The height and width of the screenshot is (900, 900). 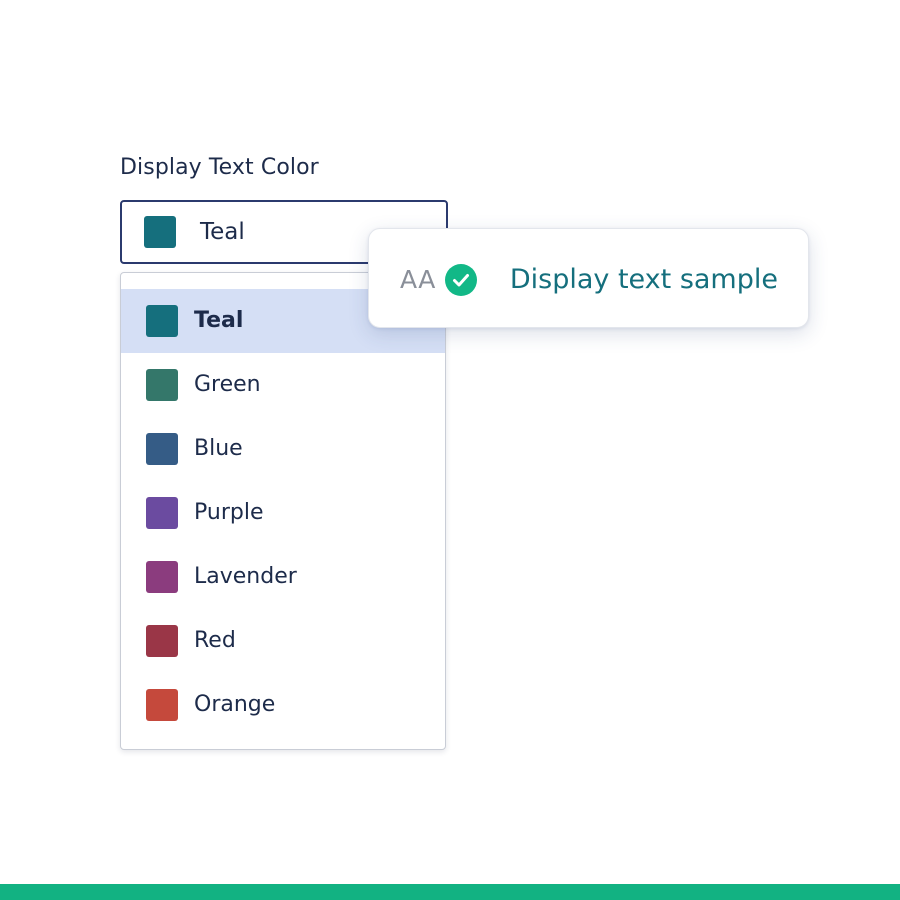 I want to click on color-option-orange: Orange, so click(x=283, y=705).